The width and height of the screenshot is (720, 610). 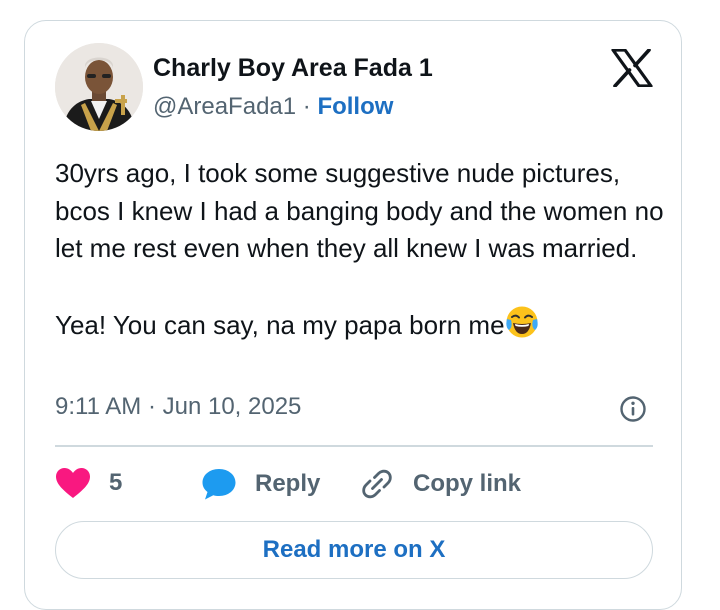 I want to click on like-button: 5, so click(x=88, y=483).